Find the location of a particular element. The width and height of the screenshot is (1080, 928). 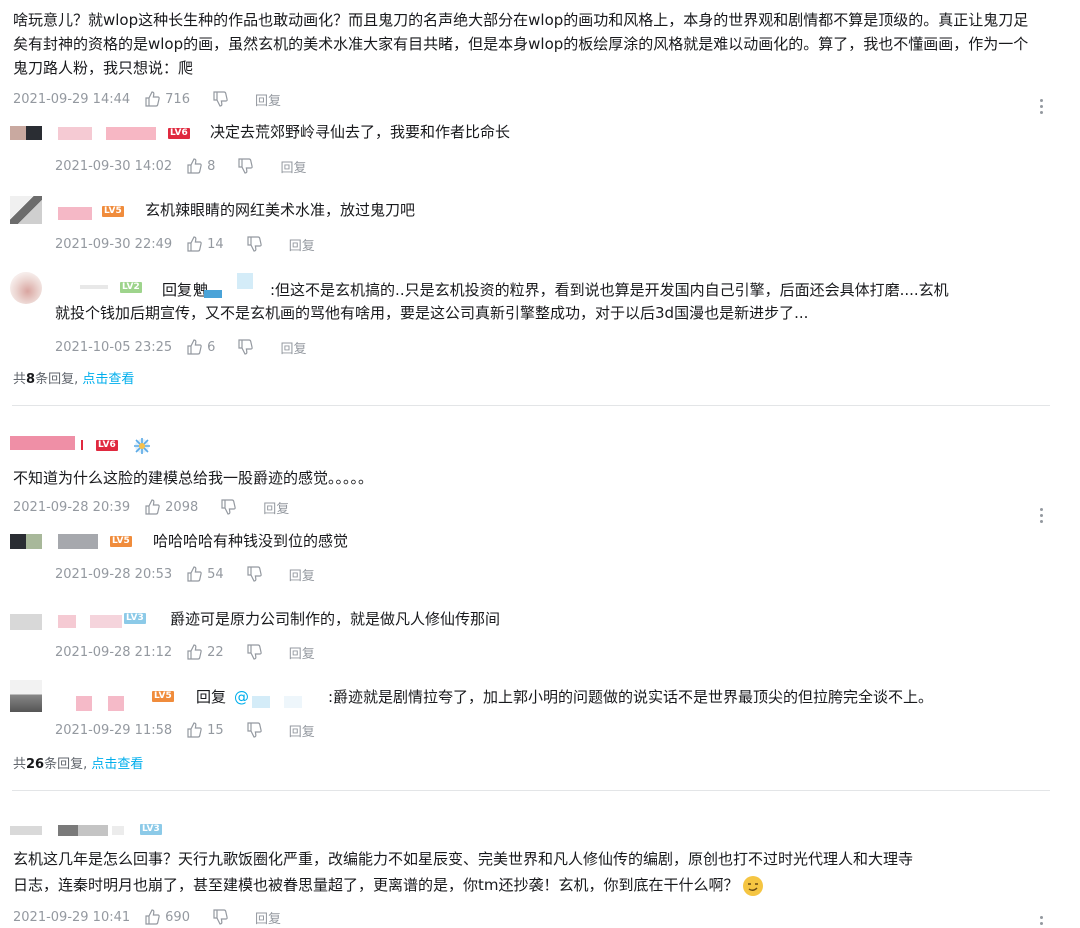

reply-meta: 2021-09-30 14:02 8 回复 is located at coordinates (180, 166).